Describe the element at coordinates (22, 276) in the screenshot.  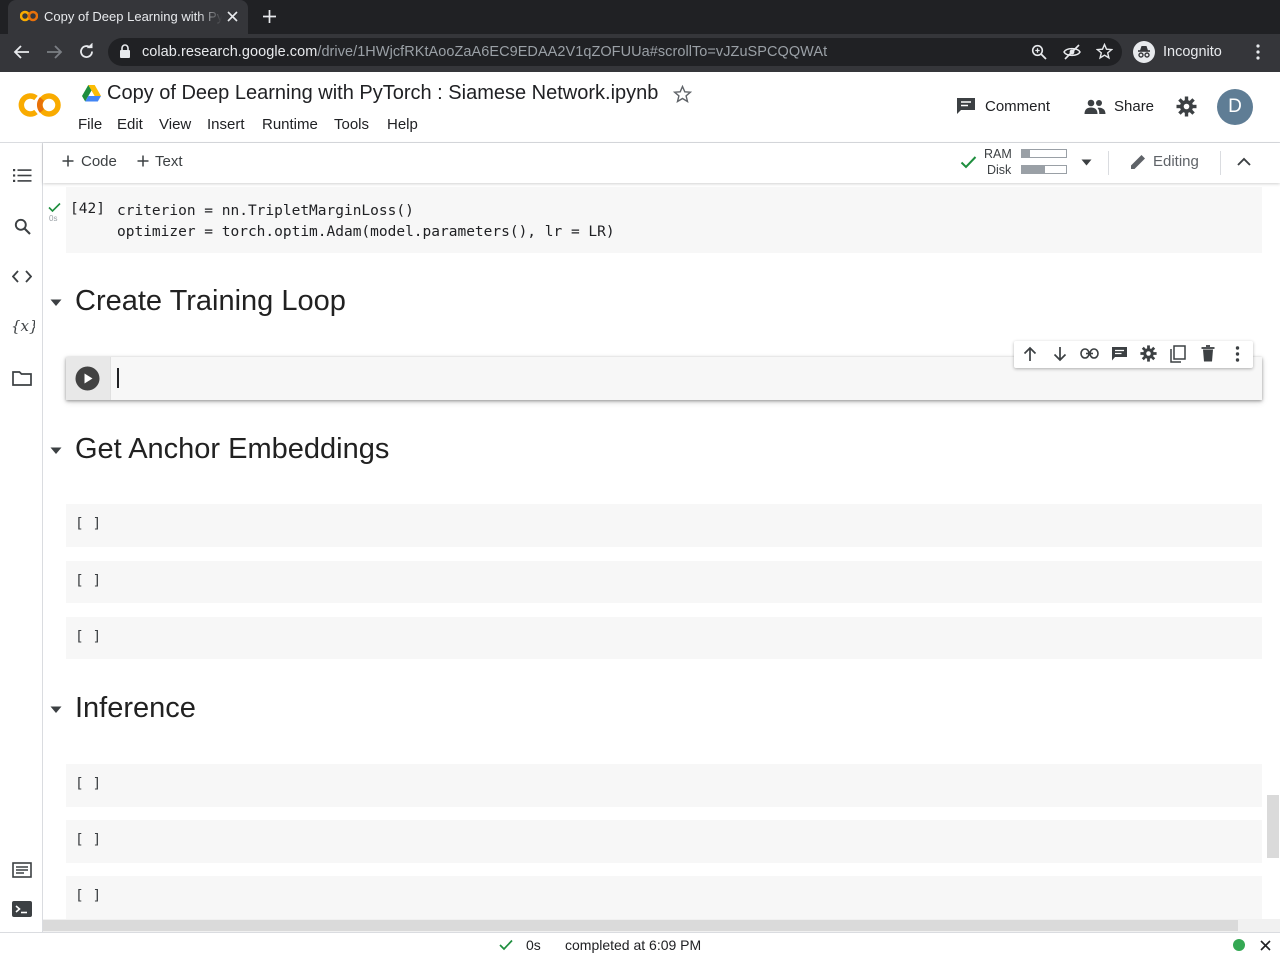
I see `code-snippets-icon` at that location.